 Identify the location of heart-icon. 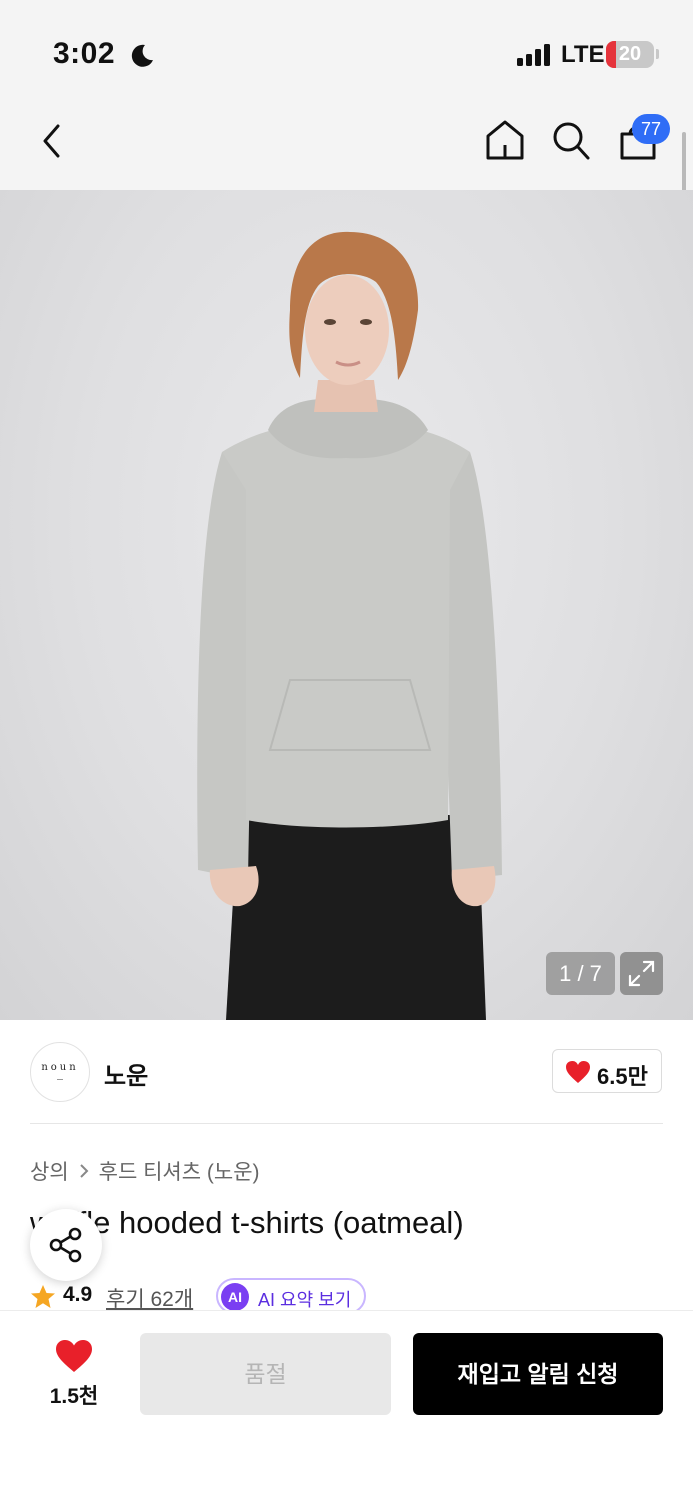
(578, 1072).